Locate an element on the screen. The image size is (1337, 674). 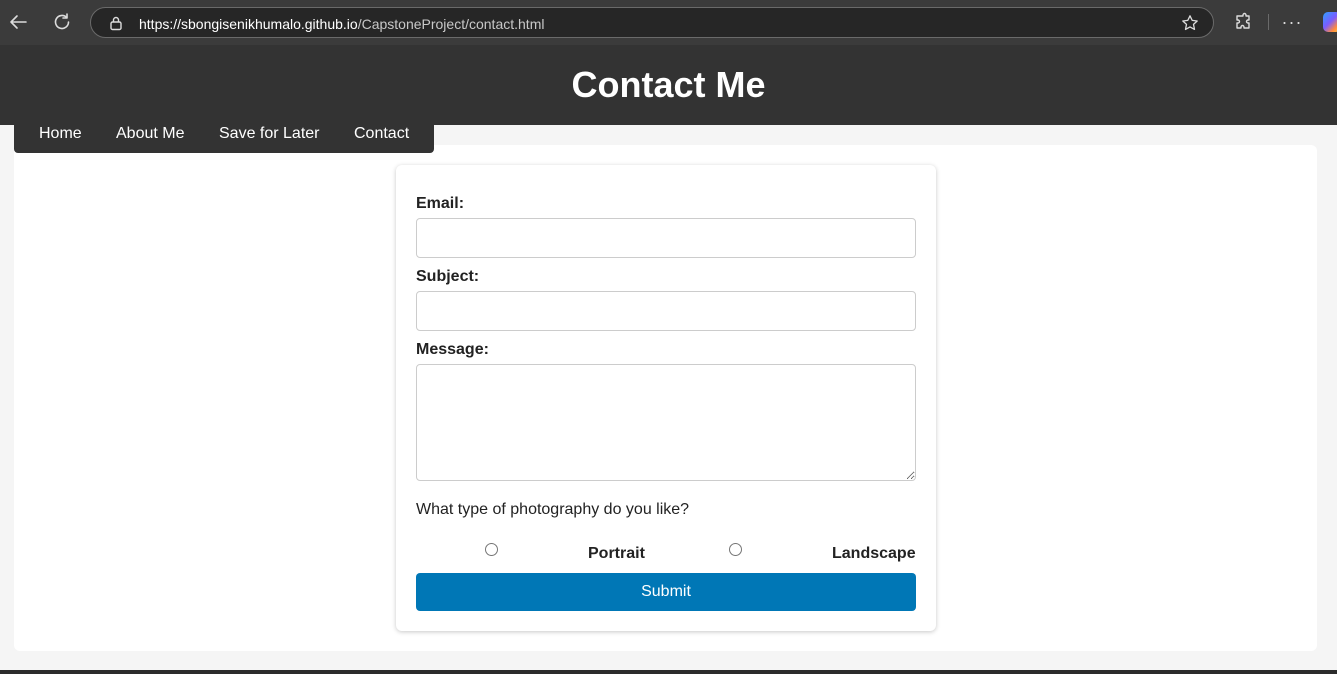
back-icon is located at coordinates (18, 22).